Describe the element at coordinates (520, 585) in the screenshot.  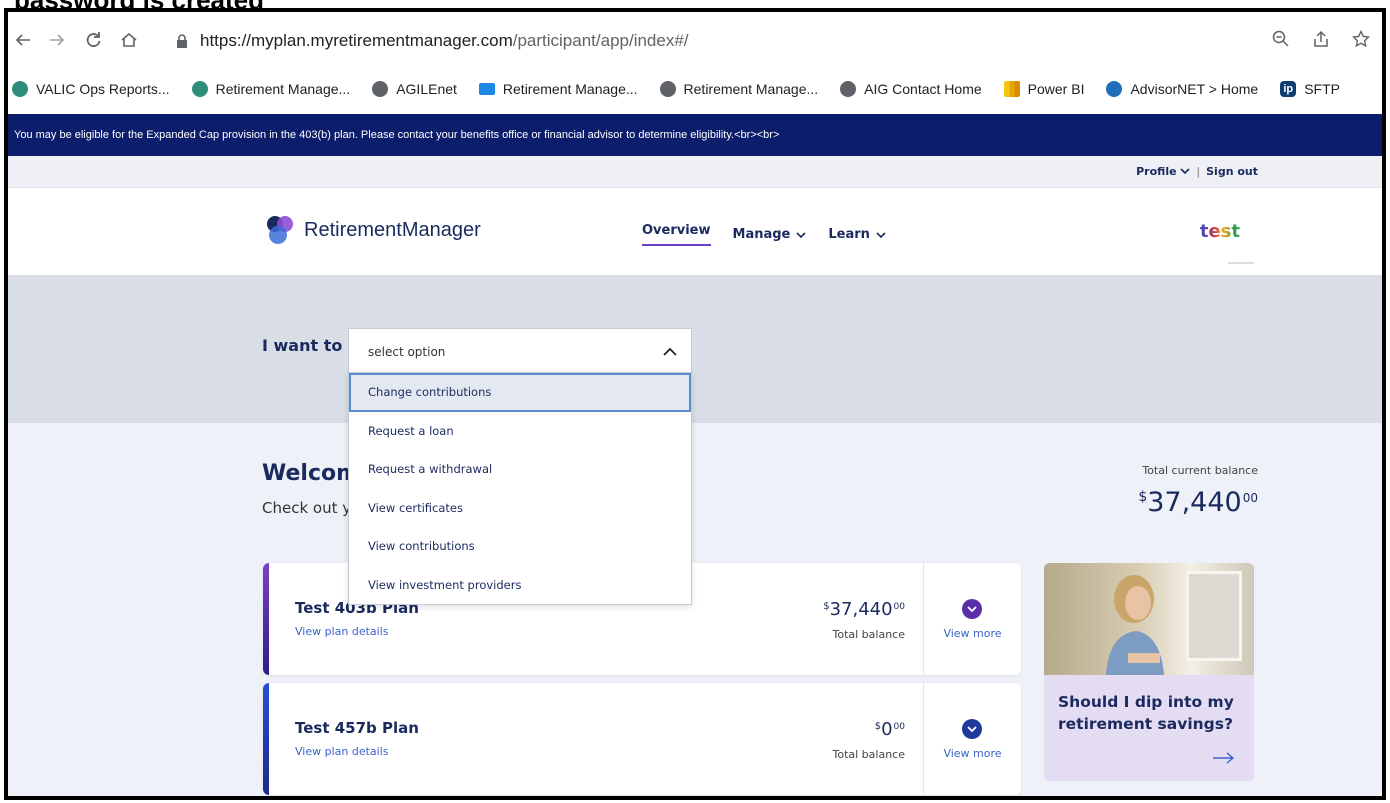
I see `option-view-investment-providers: View investment providers` at that location.